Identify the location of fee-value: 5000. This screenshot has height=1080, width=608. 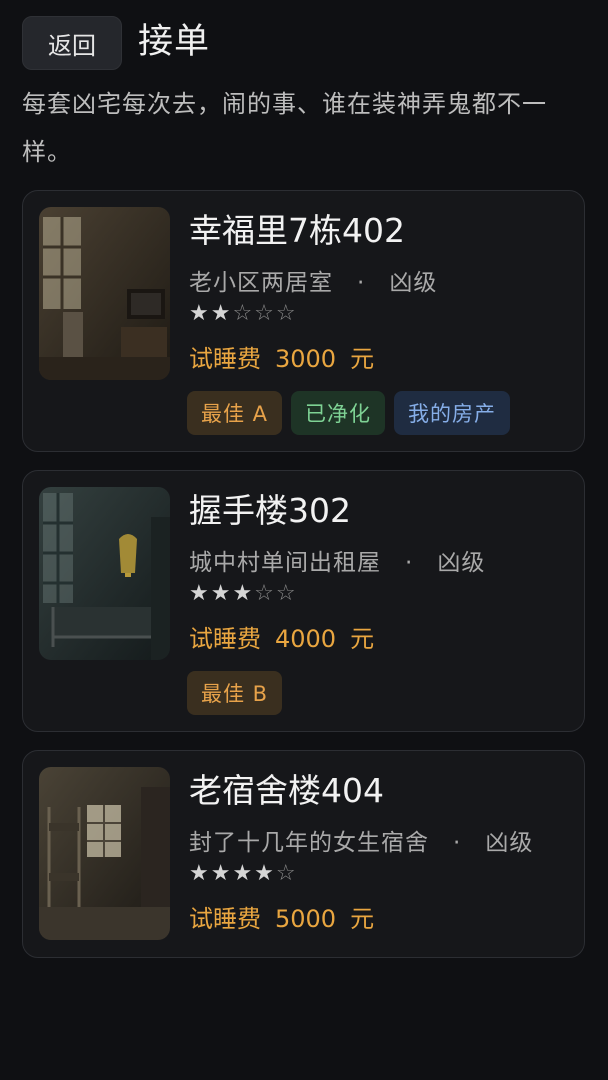
(306, 919).